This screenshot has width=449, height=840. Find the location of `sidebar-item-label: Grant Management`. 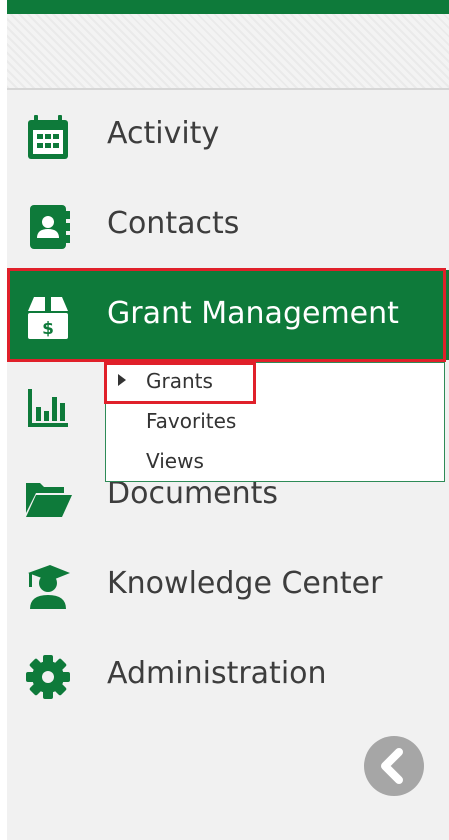

sidebar-item-label: Grant Management is located at coordinates (253, 313).